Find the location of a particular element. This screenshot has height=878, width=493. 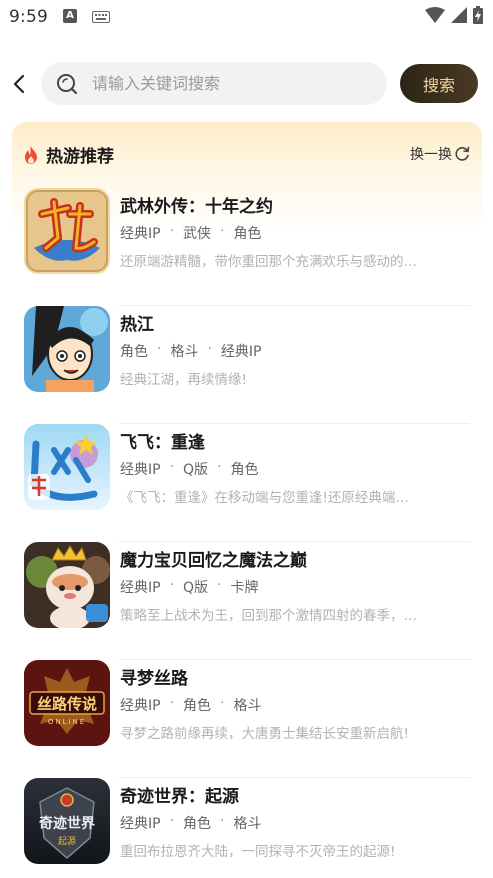

game-tag: 卡牌 is located at coordinates (244, 588).